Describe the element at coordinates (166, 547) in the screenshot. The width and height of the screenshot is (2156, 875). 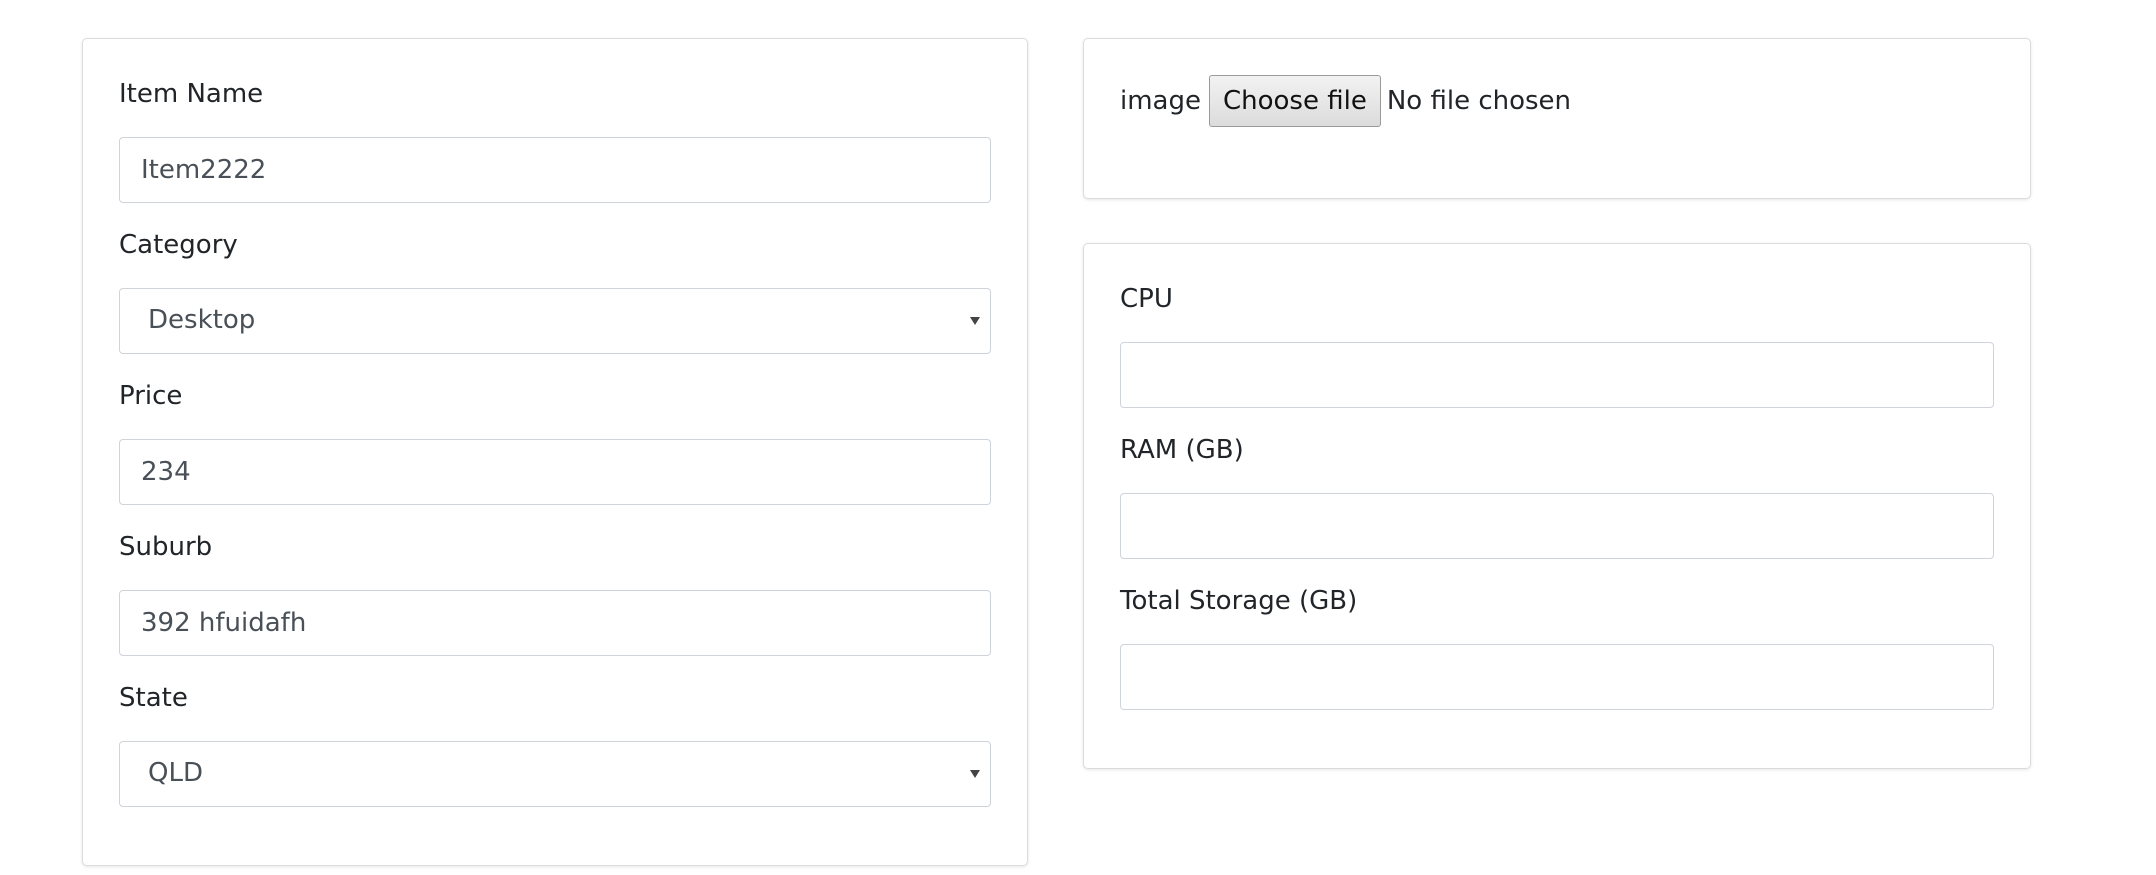
I see `suburb-label: Suburb` at that location.